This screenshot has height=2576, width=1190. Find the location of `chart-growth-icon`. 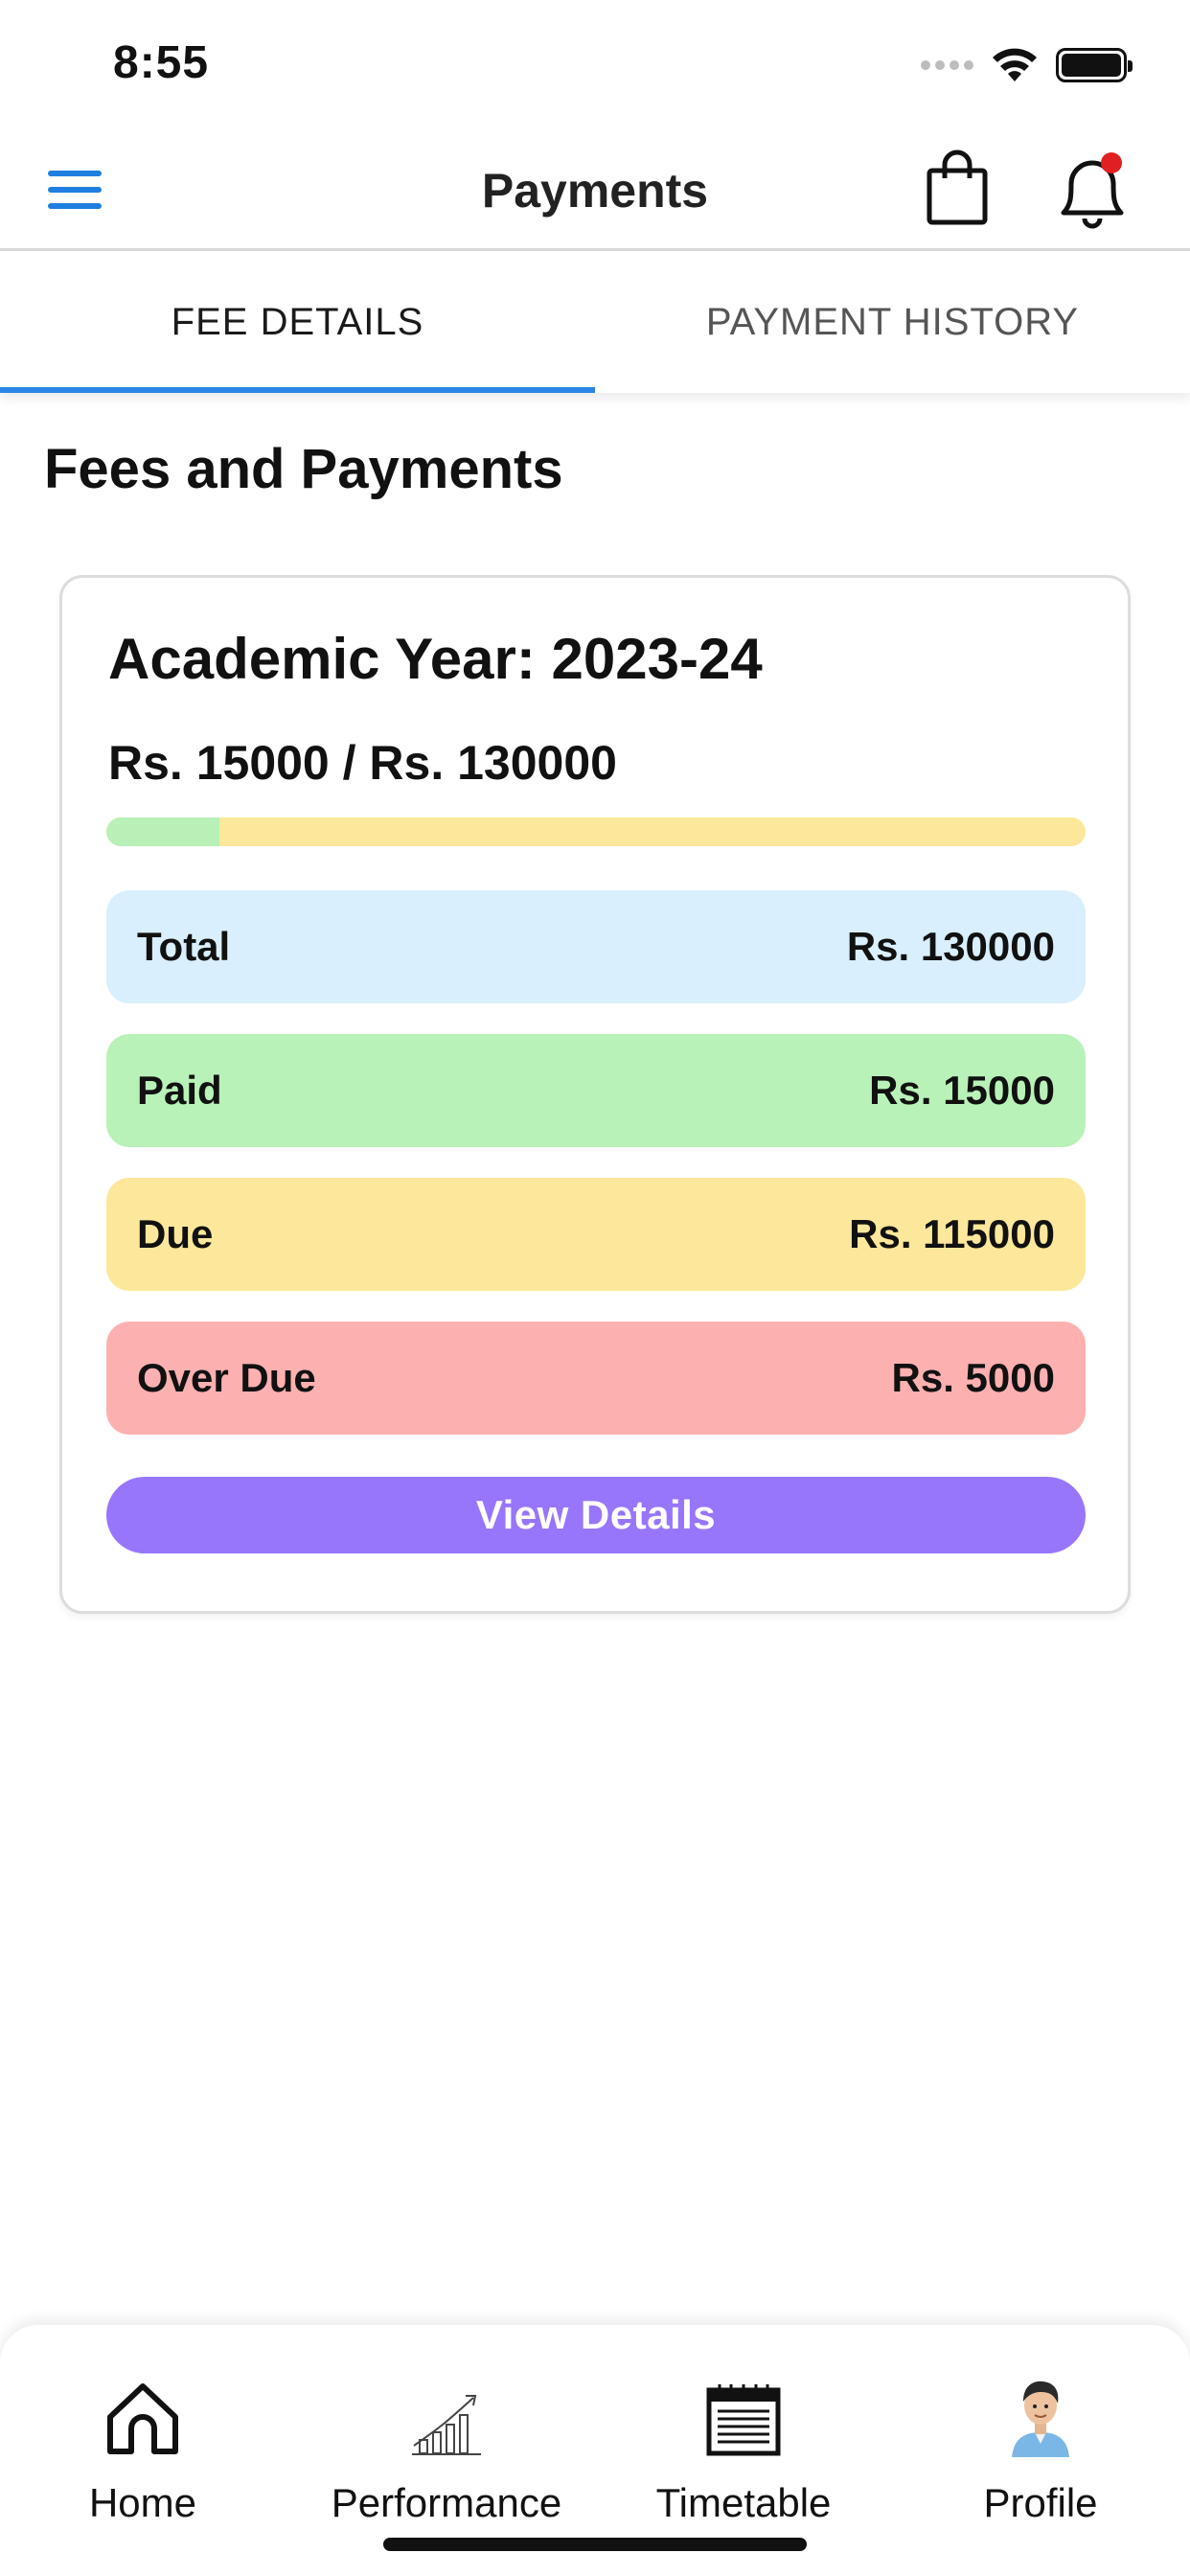

chart-growth-icon is located at coordinates (447, 2425).